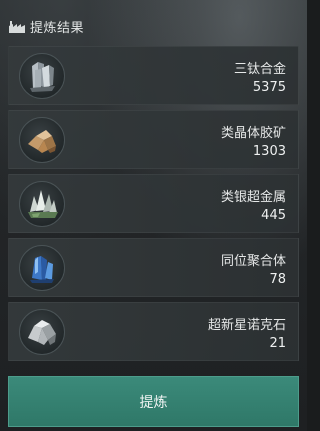  What do you see at coordinates (246, 325) in the screenshot?
I see `item-name: 超新星诺克石` at bounding box center [246, 325].